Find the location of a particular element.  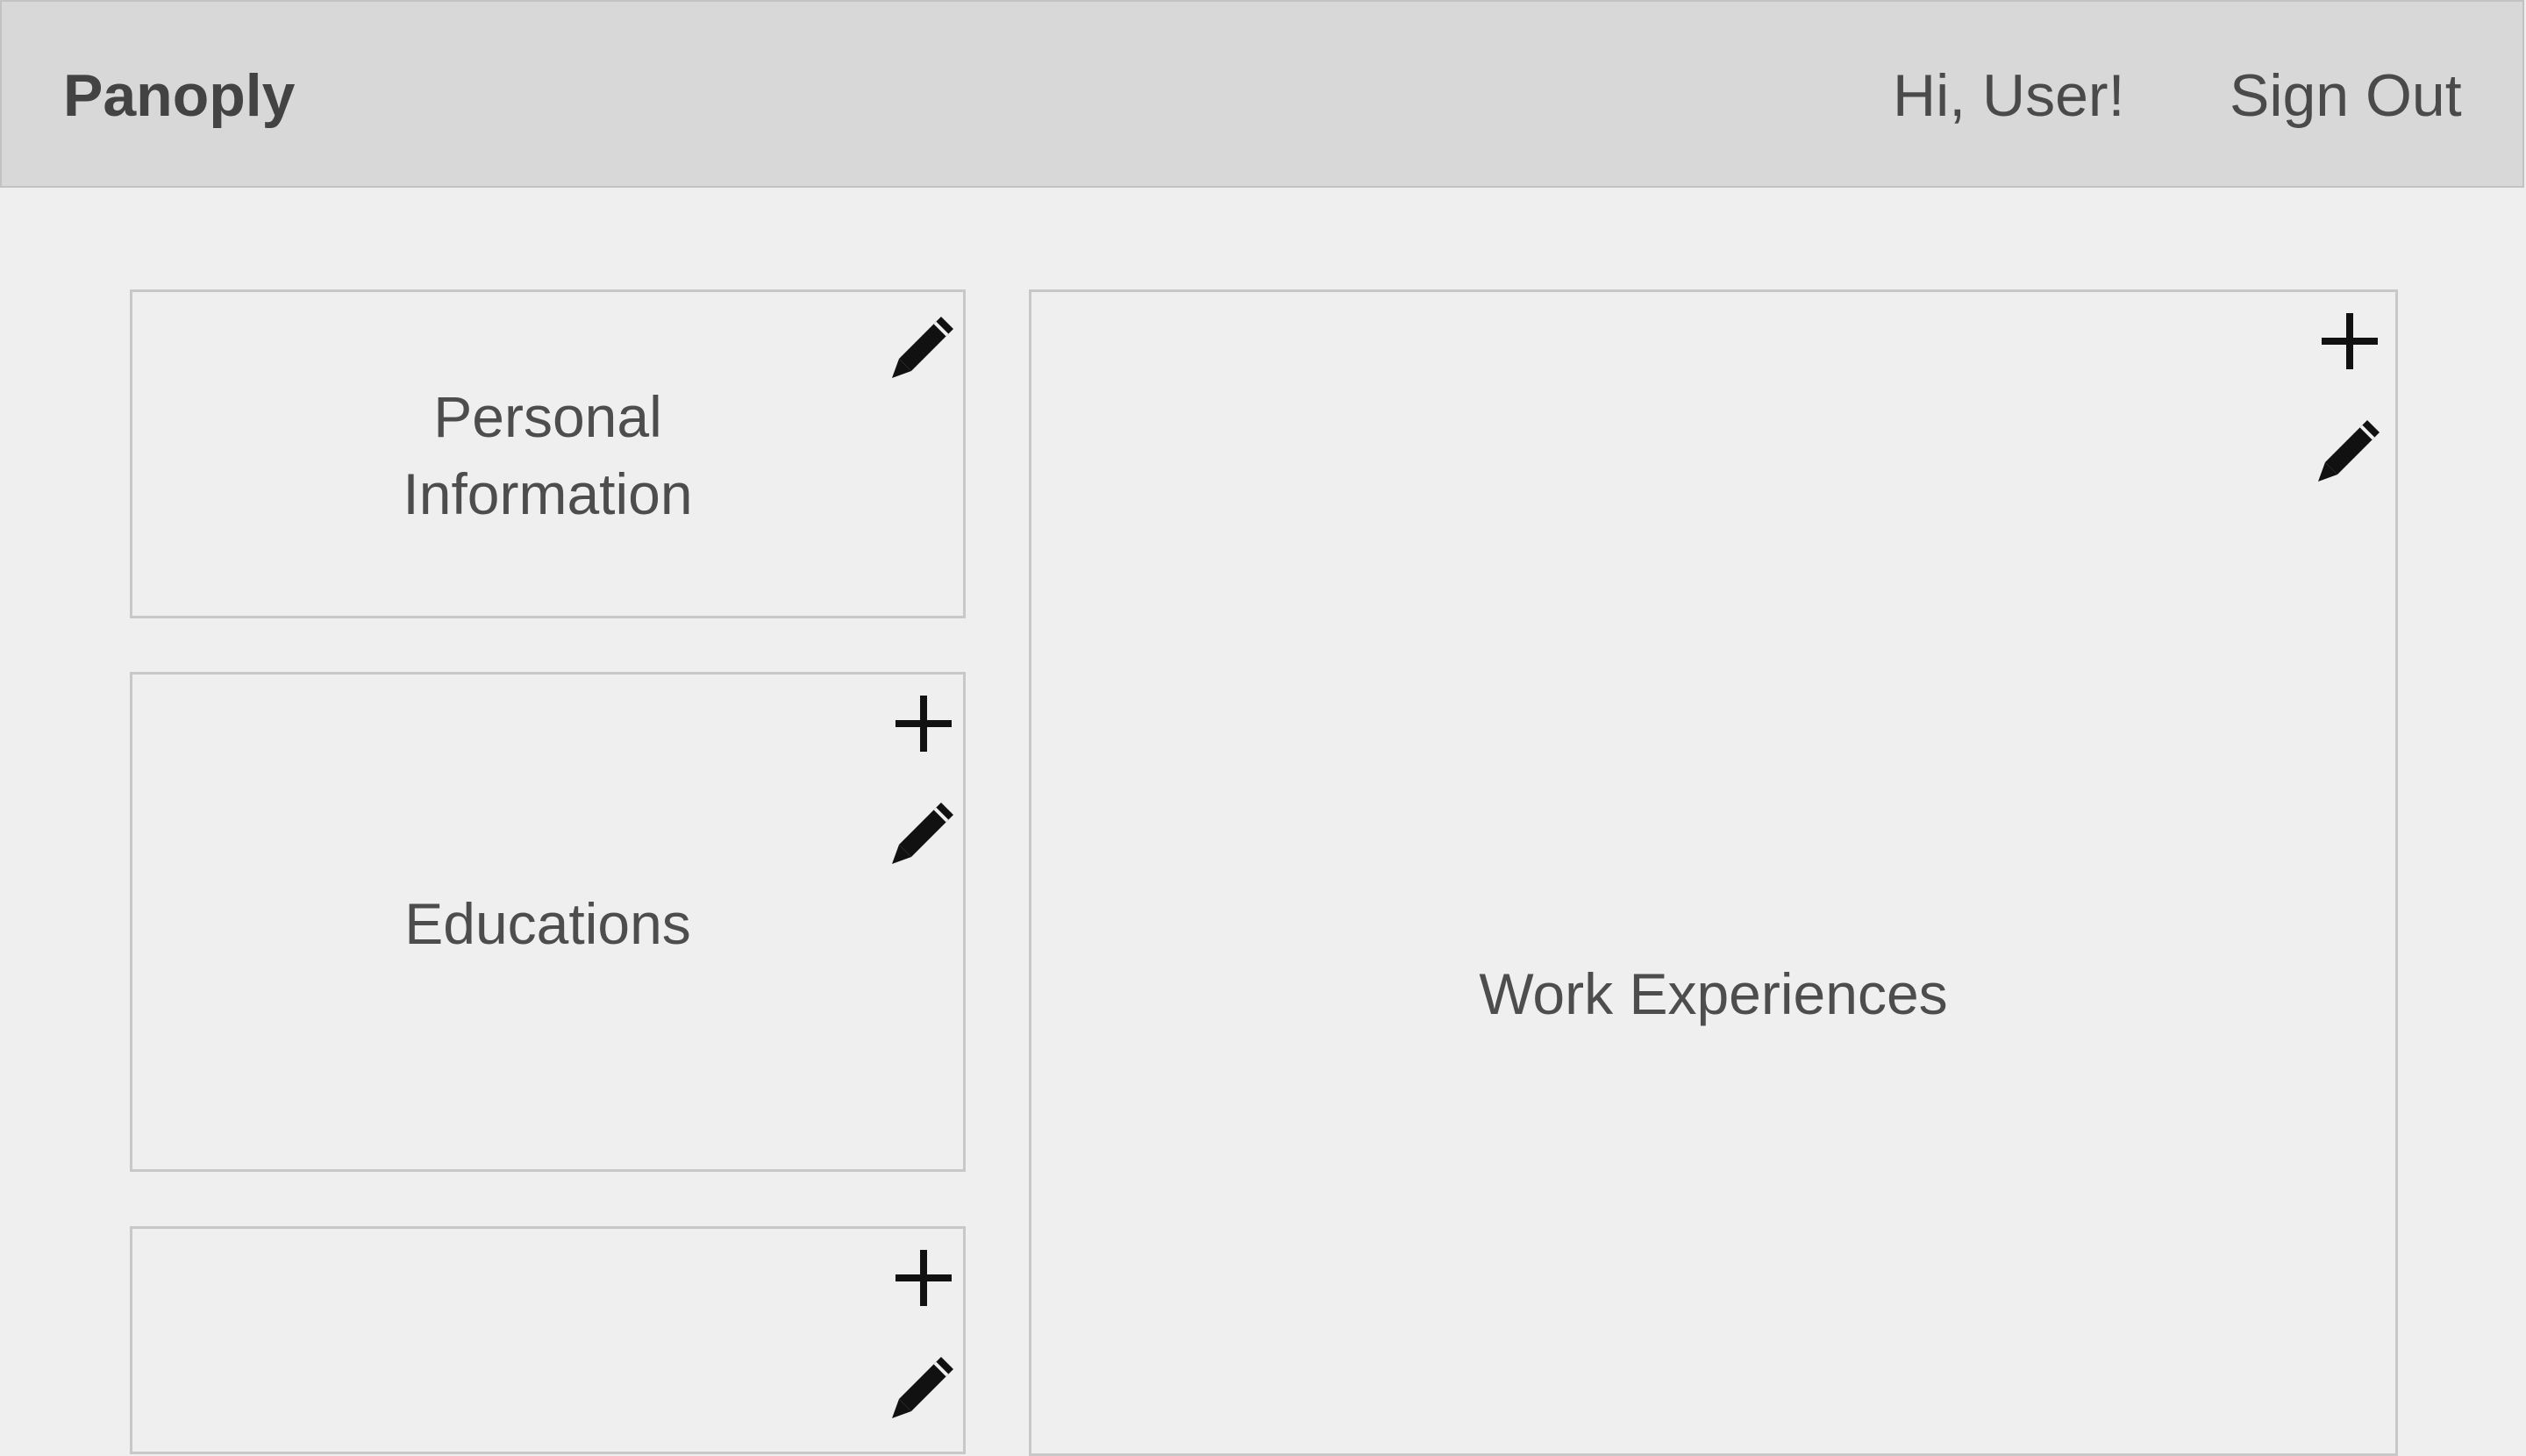

edit-educations-button is located at coordinates (923, 832).